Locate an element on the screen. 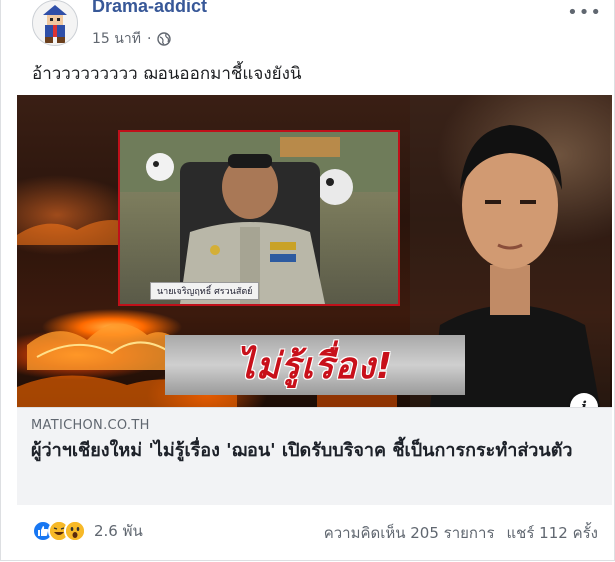 The width and height of the screenshot is (615, 562). governor-photo: นายเจริญฤทธิ์ ศรวนสัตย์ is located at coordinates (259, 218).